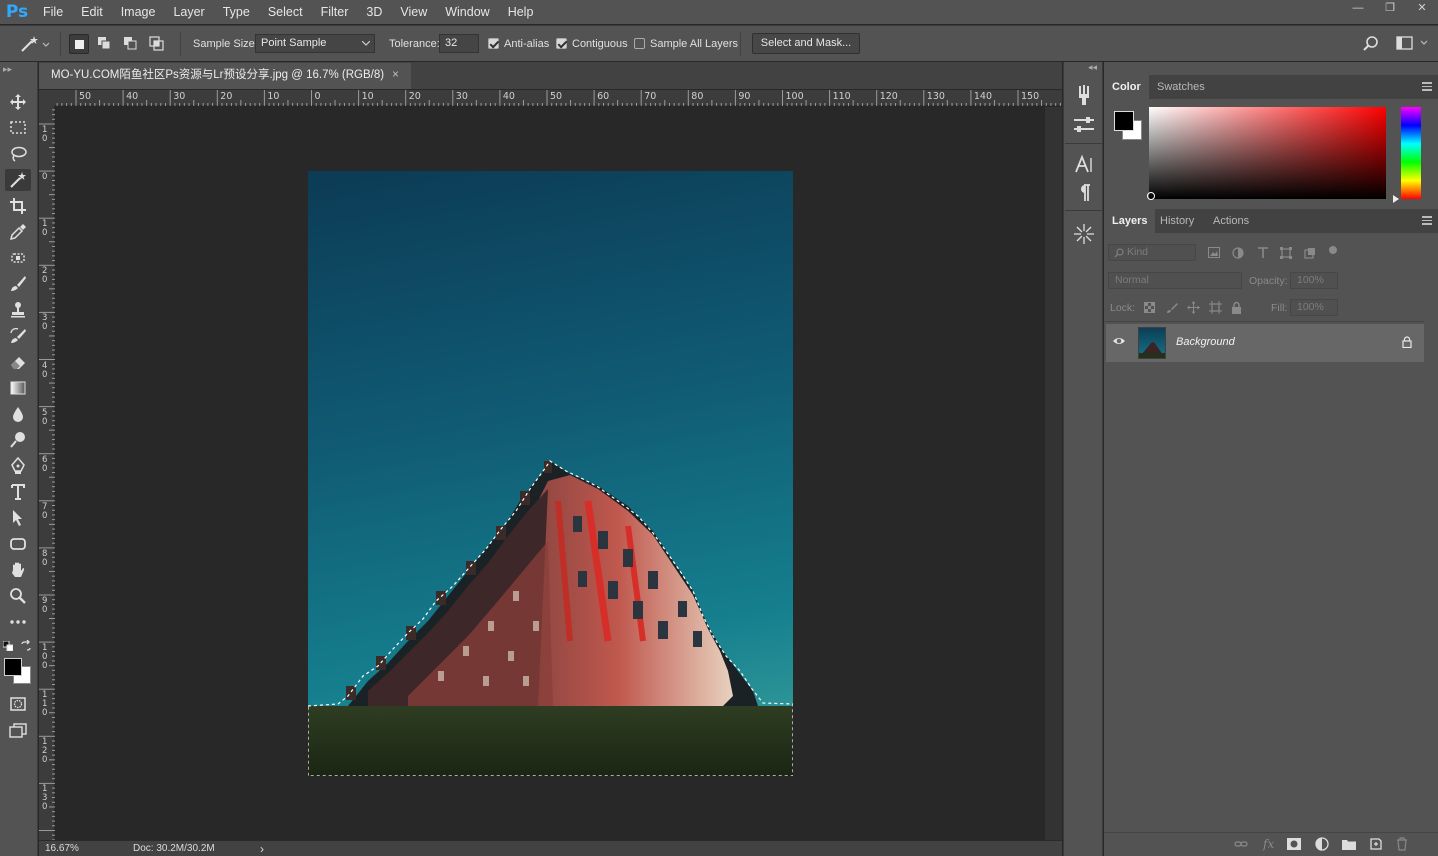  Describe the element at coordinates (1151, 196) in the screenshot. I see `color-picker-cursor` at that location.